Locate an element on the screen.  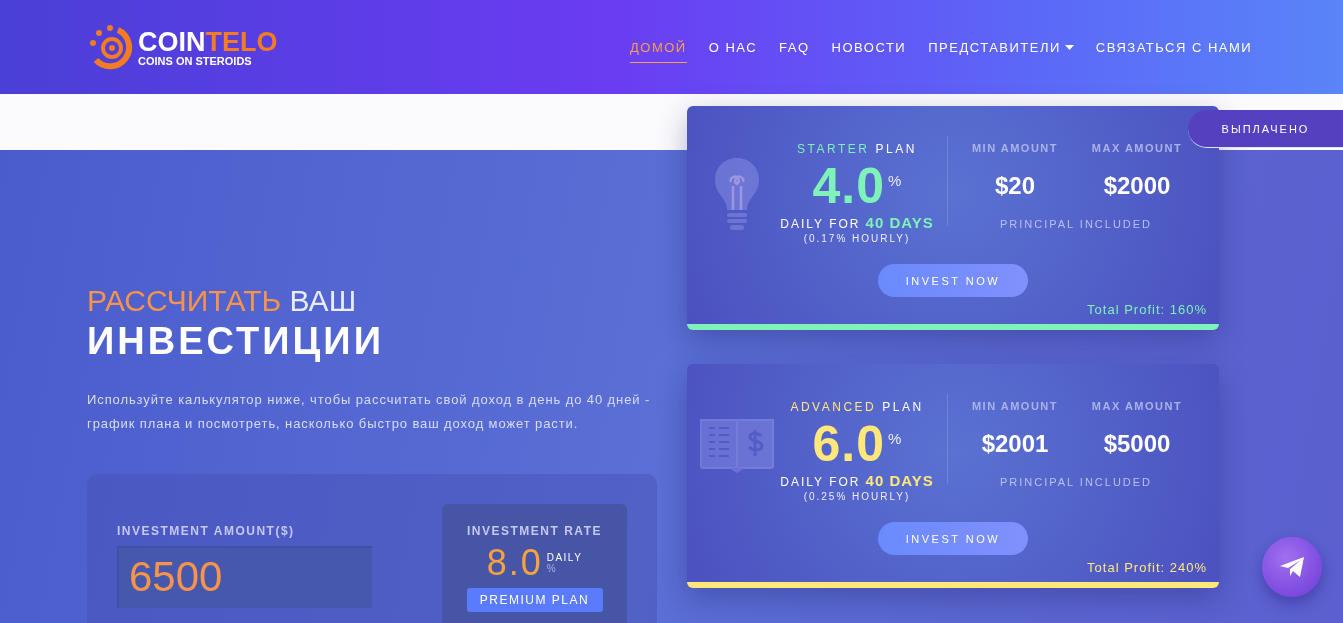
nav-link: ПРЕДСТАВИТЕЛИ is located at coordinates (1001, 47).